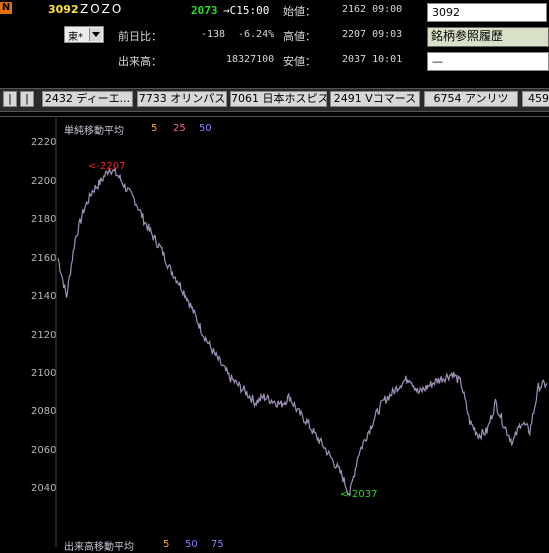 The height and width of the screenshot is (553, 549). What do you see at coordinates (166, 544) in the screenshot?
I see `vol-ma-period-5: 5` at bounding box center [166, 544].